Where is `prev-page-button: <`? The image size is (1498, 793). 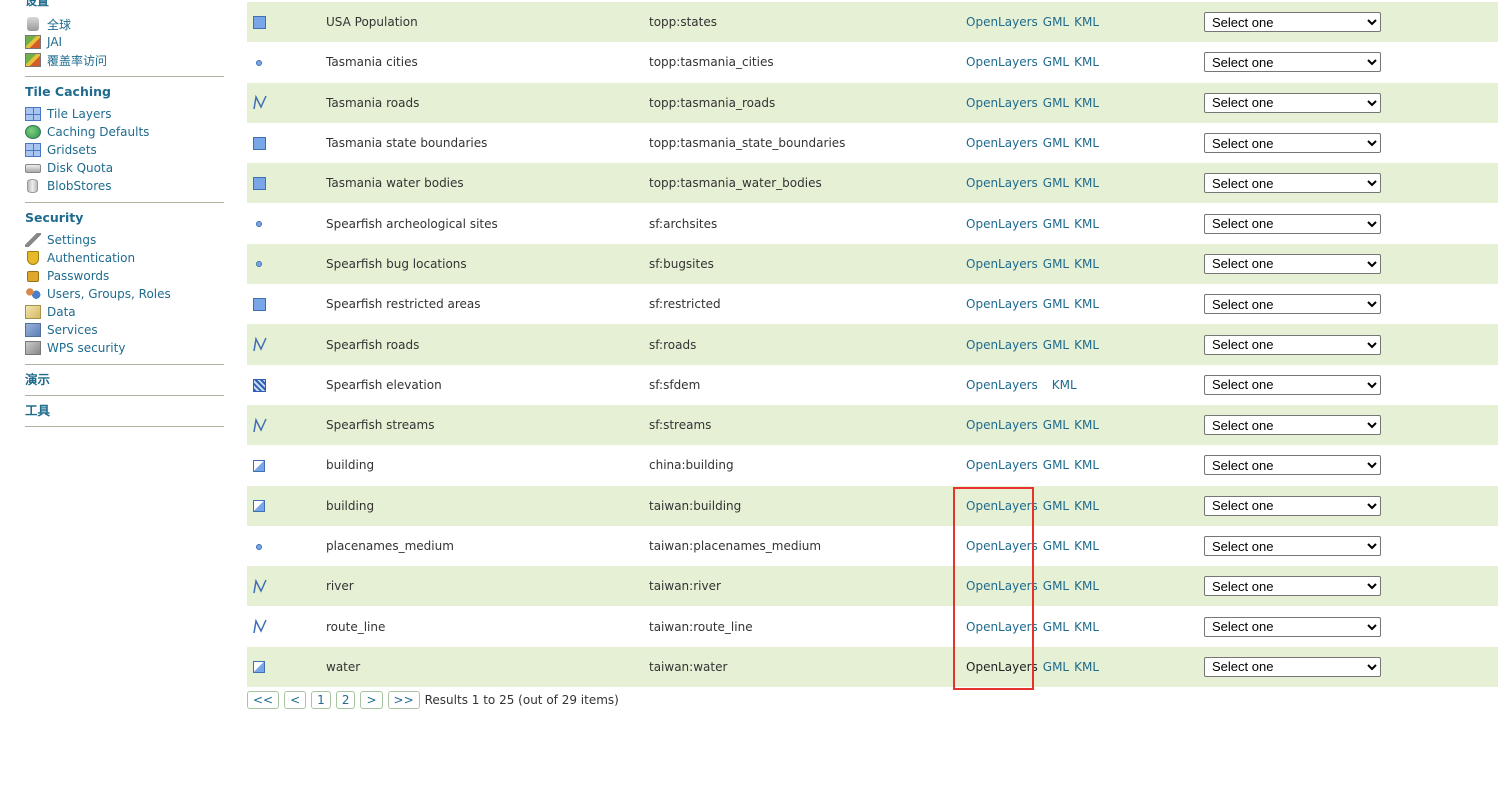
prev-page-button: < is located at coordinates (295, 700).